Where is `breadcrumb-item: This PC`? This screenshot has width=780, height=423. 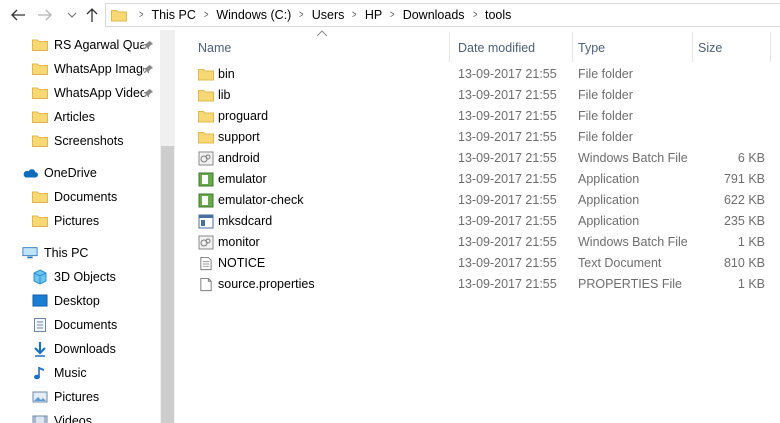
breadcrumb-item: This PC is located at coordinates (173, 15).